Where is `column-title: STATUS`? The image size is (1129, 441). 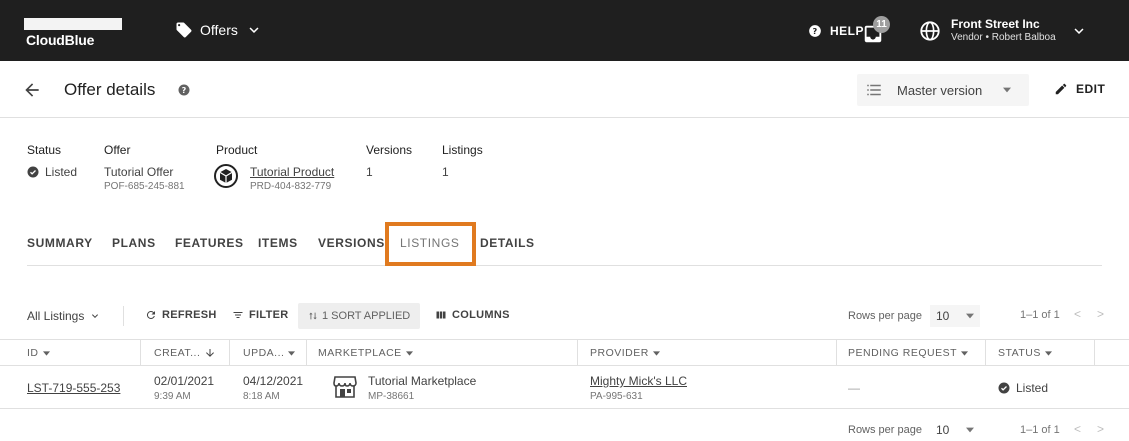
column-title: STATUS is located at coordinates (1019, 353).